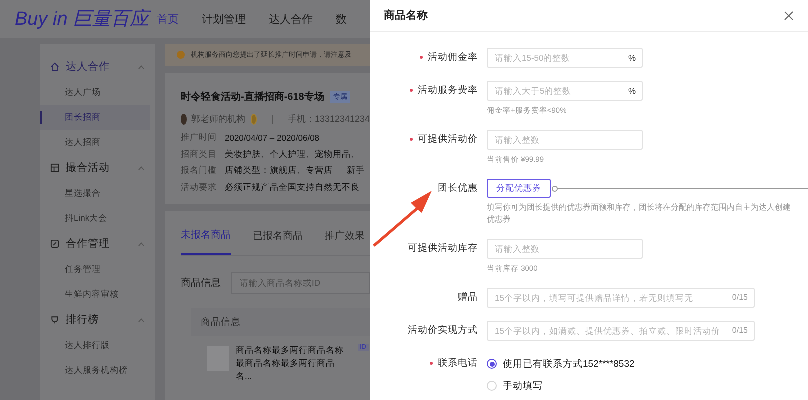 This screenshot has height=400, width=808. I want to click on detail-value: 店铺类型：旗舰店、专营店, so click(279, 171).